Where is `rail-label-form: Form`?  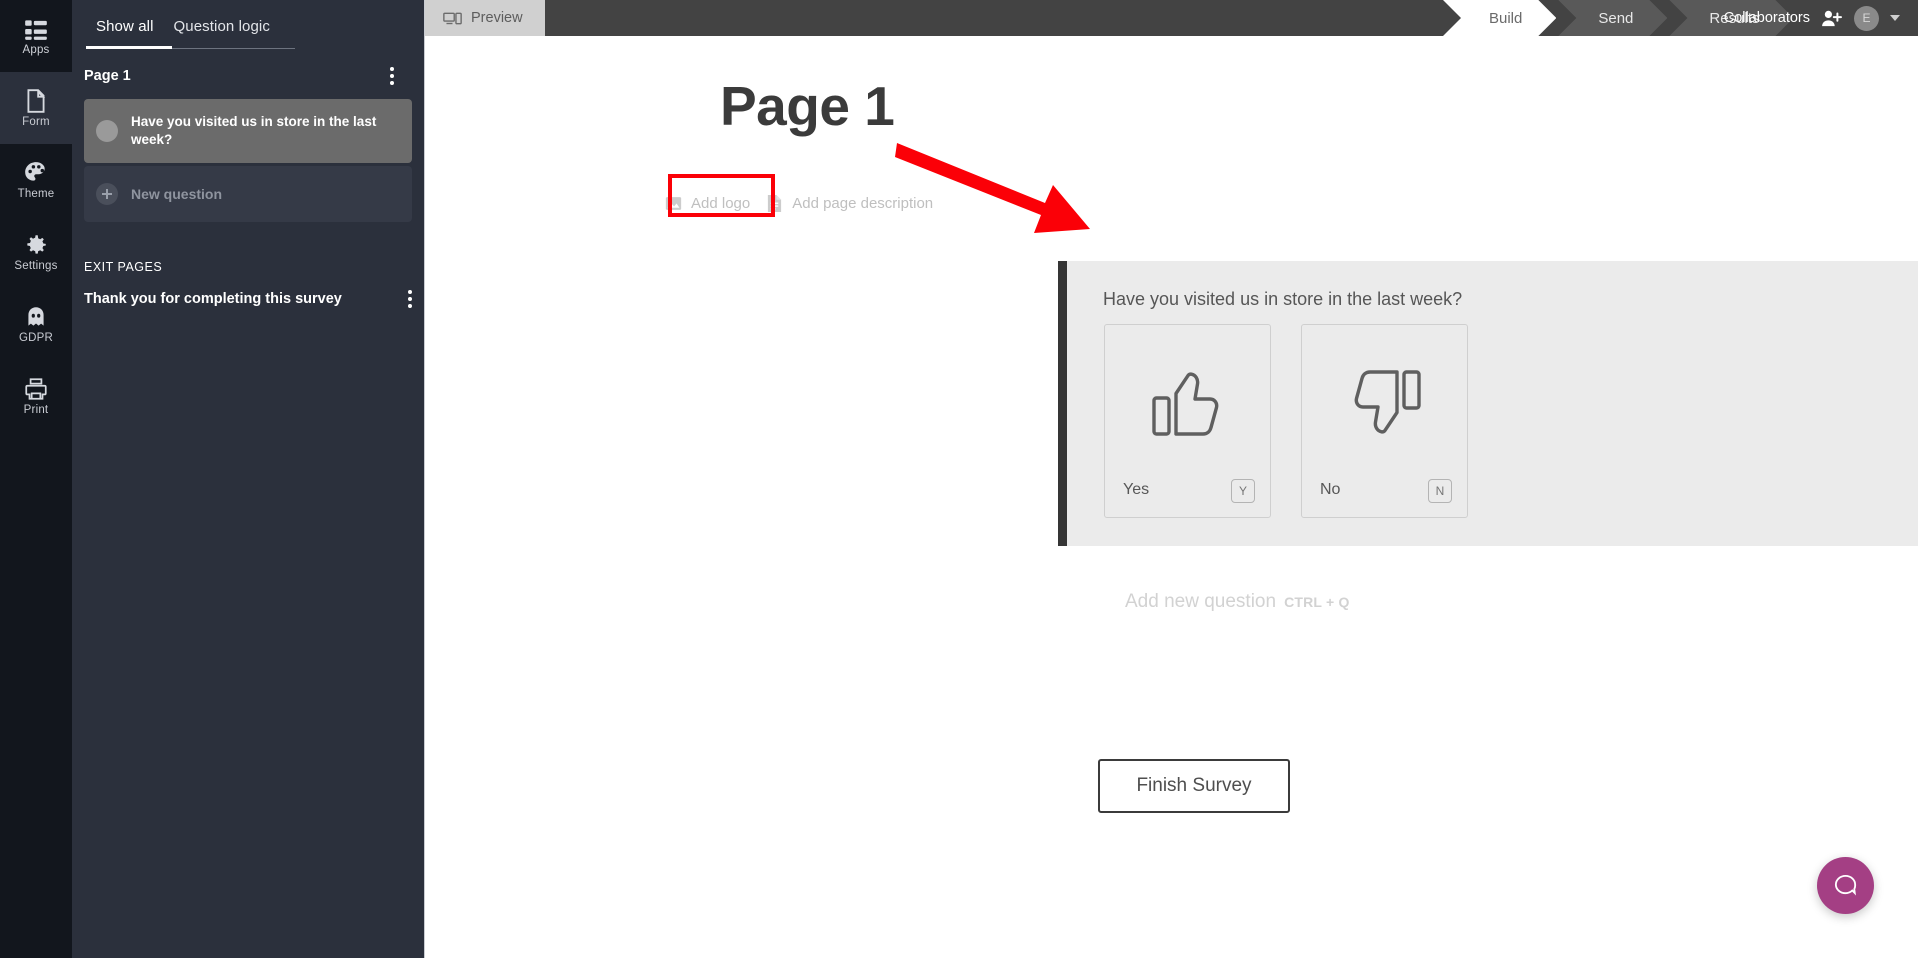
rail-label-form: Form is located at coordinates (36, 121).